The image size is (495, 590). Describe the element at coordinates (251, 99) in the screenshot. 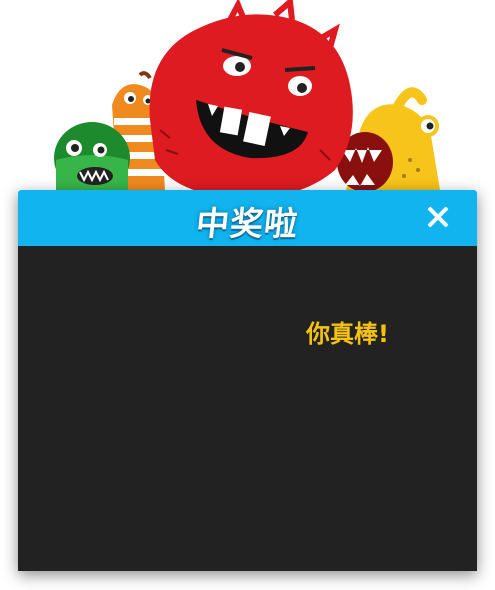

I see `red-monster-icon` at that location.